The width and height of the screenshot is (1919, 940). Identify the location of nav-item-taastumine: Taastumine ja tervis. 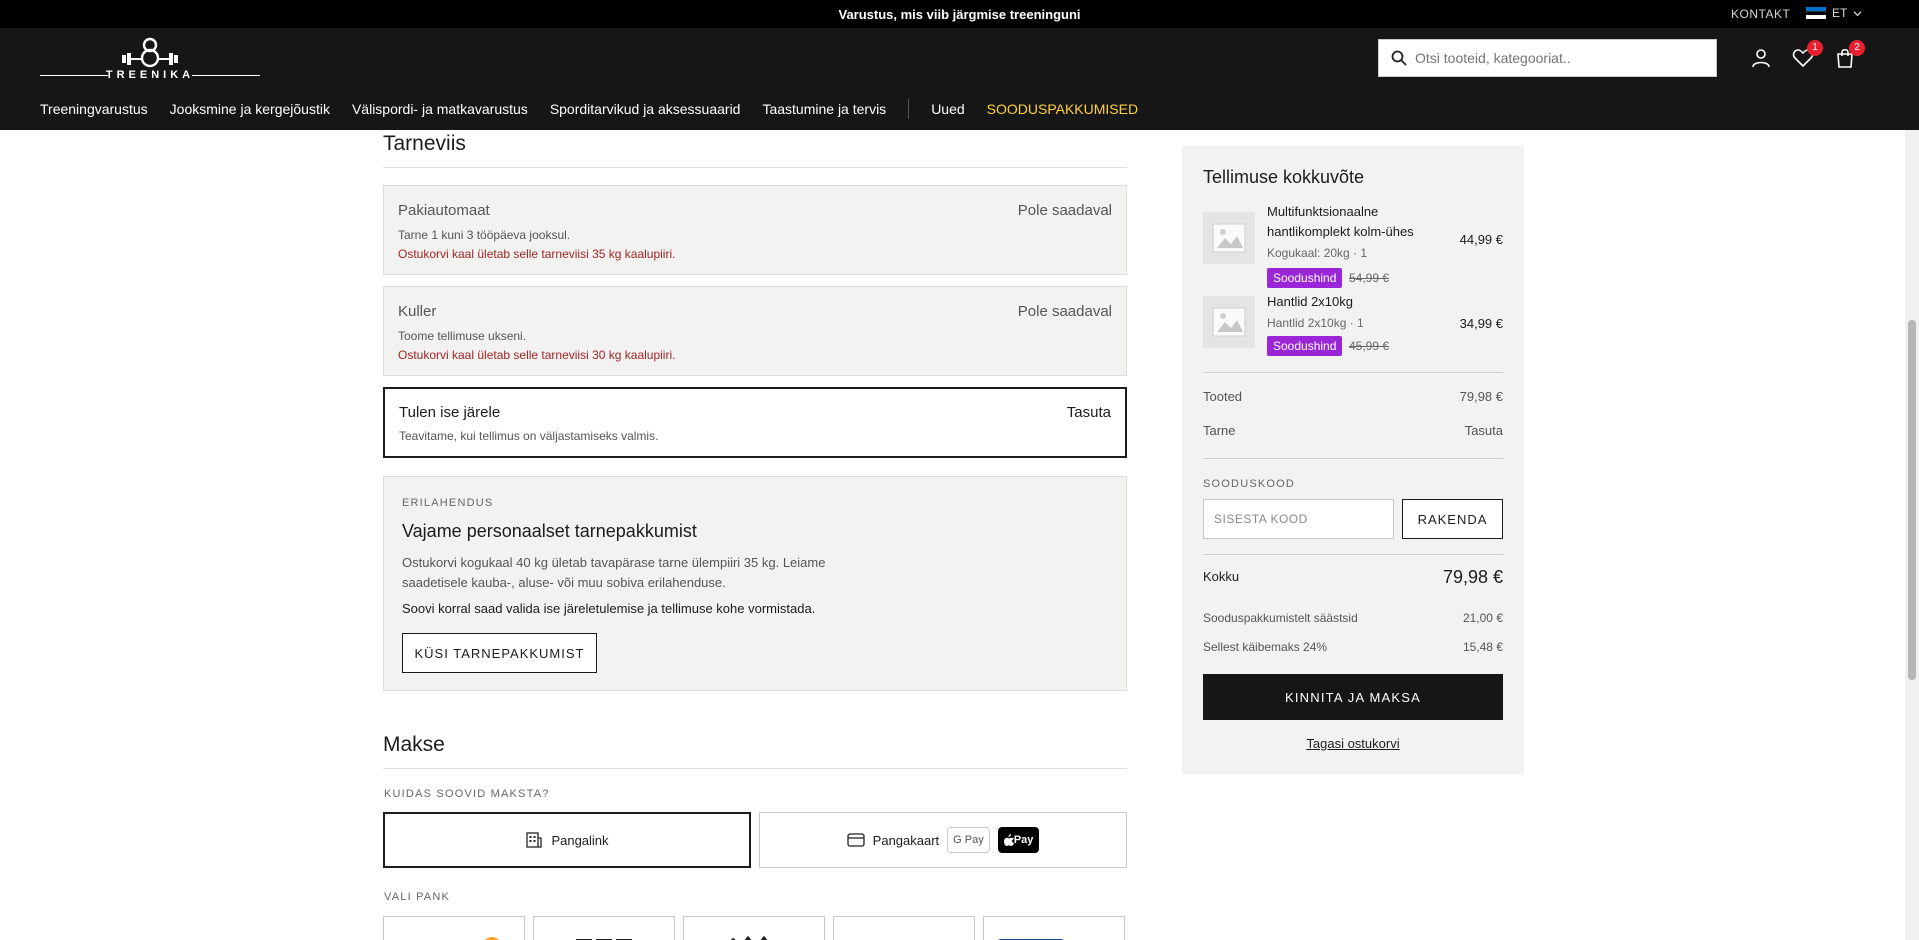
(824, 109).